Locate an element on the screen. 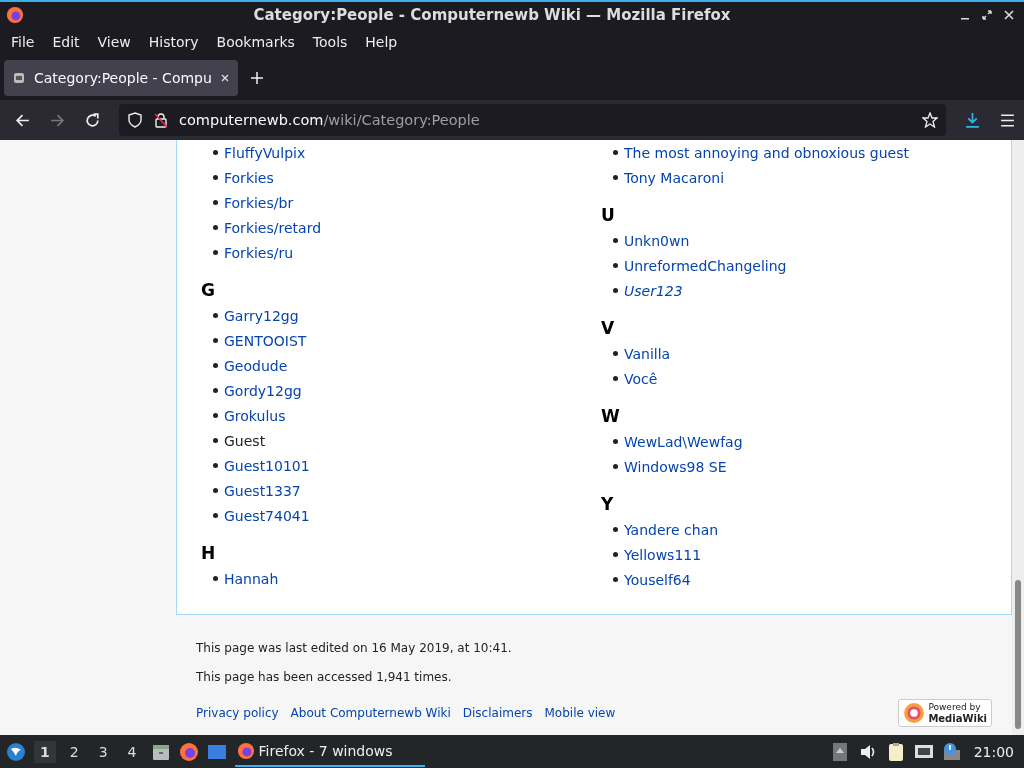 The height and width of the screenshot is (768, 1024). page-link: Yandere chan is located at coordinates (671, 529).